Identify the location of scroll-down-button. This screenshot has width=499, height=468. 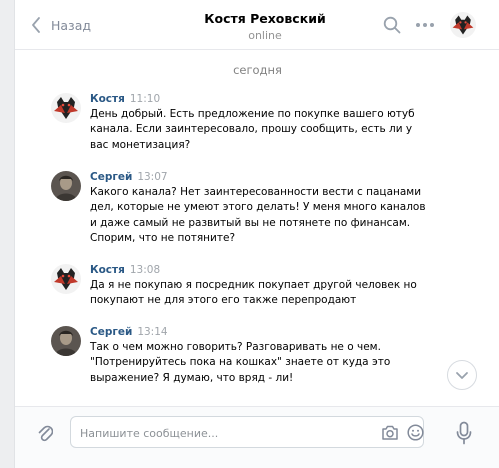
(462, 375).